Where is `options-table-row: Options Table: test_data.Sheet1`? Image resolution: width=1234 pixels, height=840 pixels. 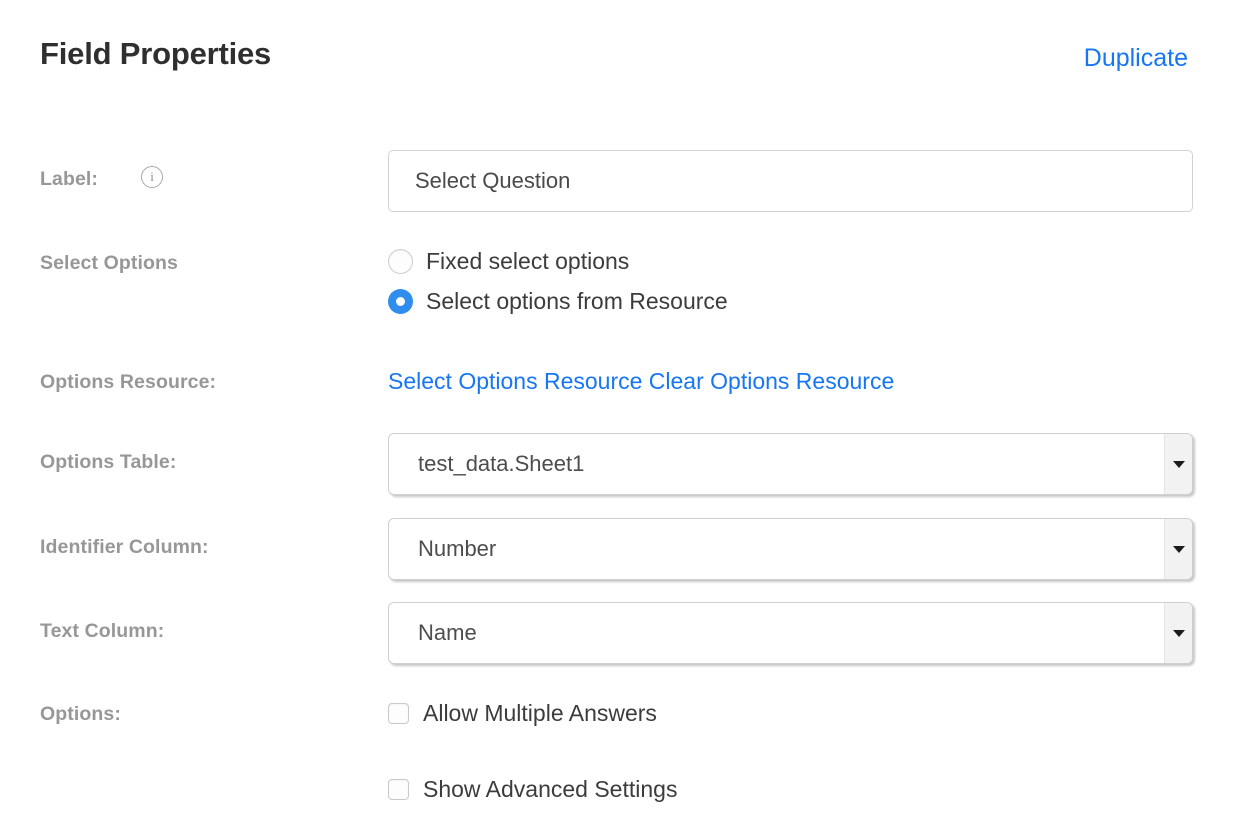
options-table-row: Options Table: test_data.Sheet1 is located at coordinates (617, 464).